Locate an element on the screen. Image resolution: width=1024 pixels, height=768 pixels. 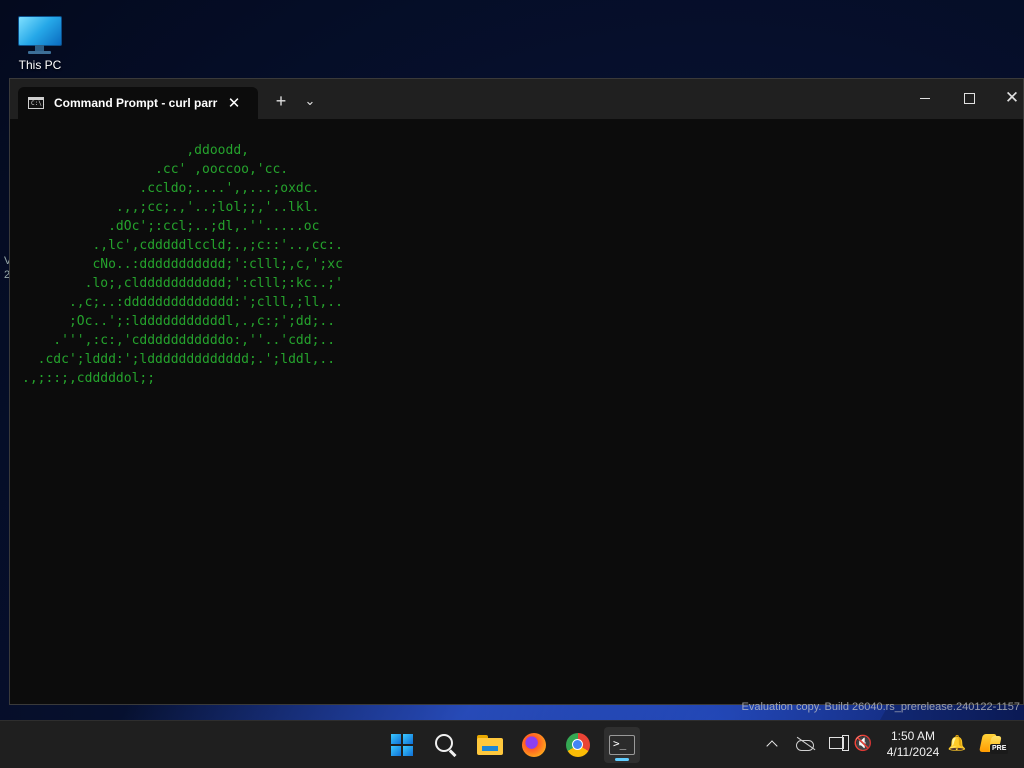
active-indicator is located at coordinates (622, 759).